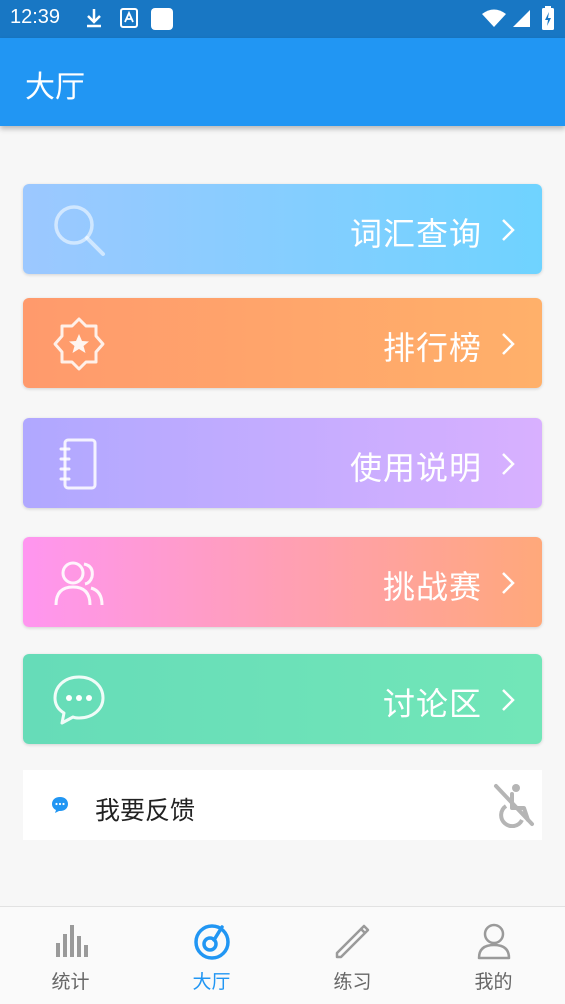 Image resolution: width=565 pixels, height=1004 pixels. I want to click on status-bar: 12:39, so click(282, 19).